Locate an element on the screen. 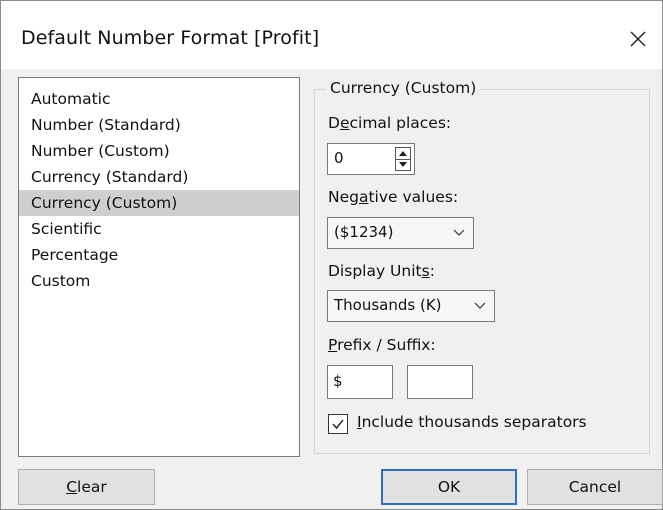 The image size is (663, 510). arrow-up-icon is located at coordinates (403, 153).